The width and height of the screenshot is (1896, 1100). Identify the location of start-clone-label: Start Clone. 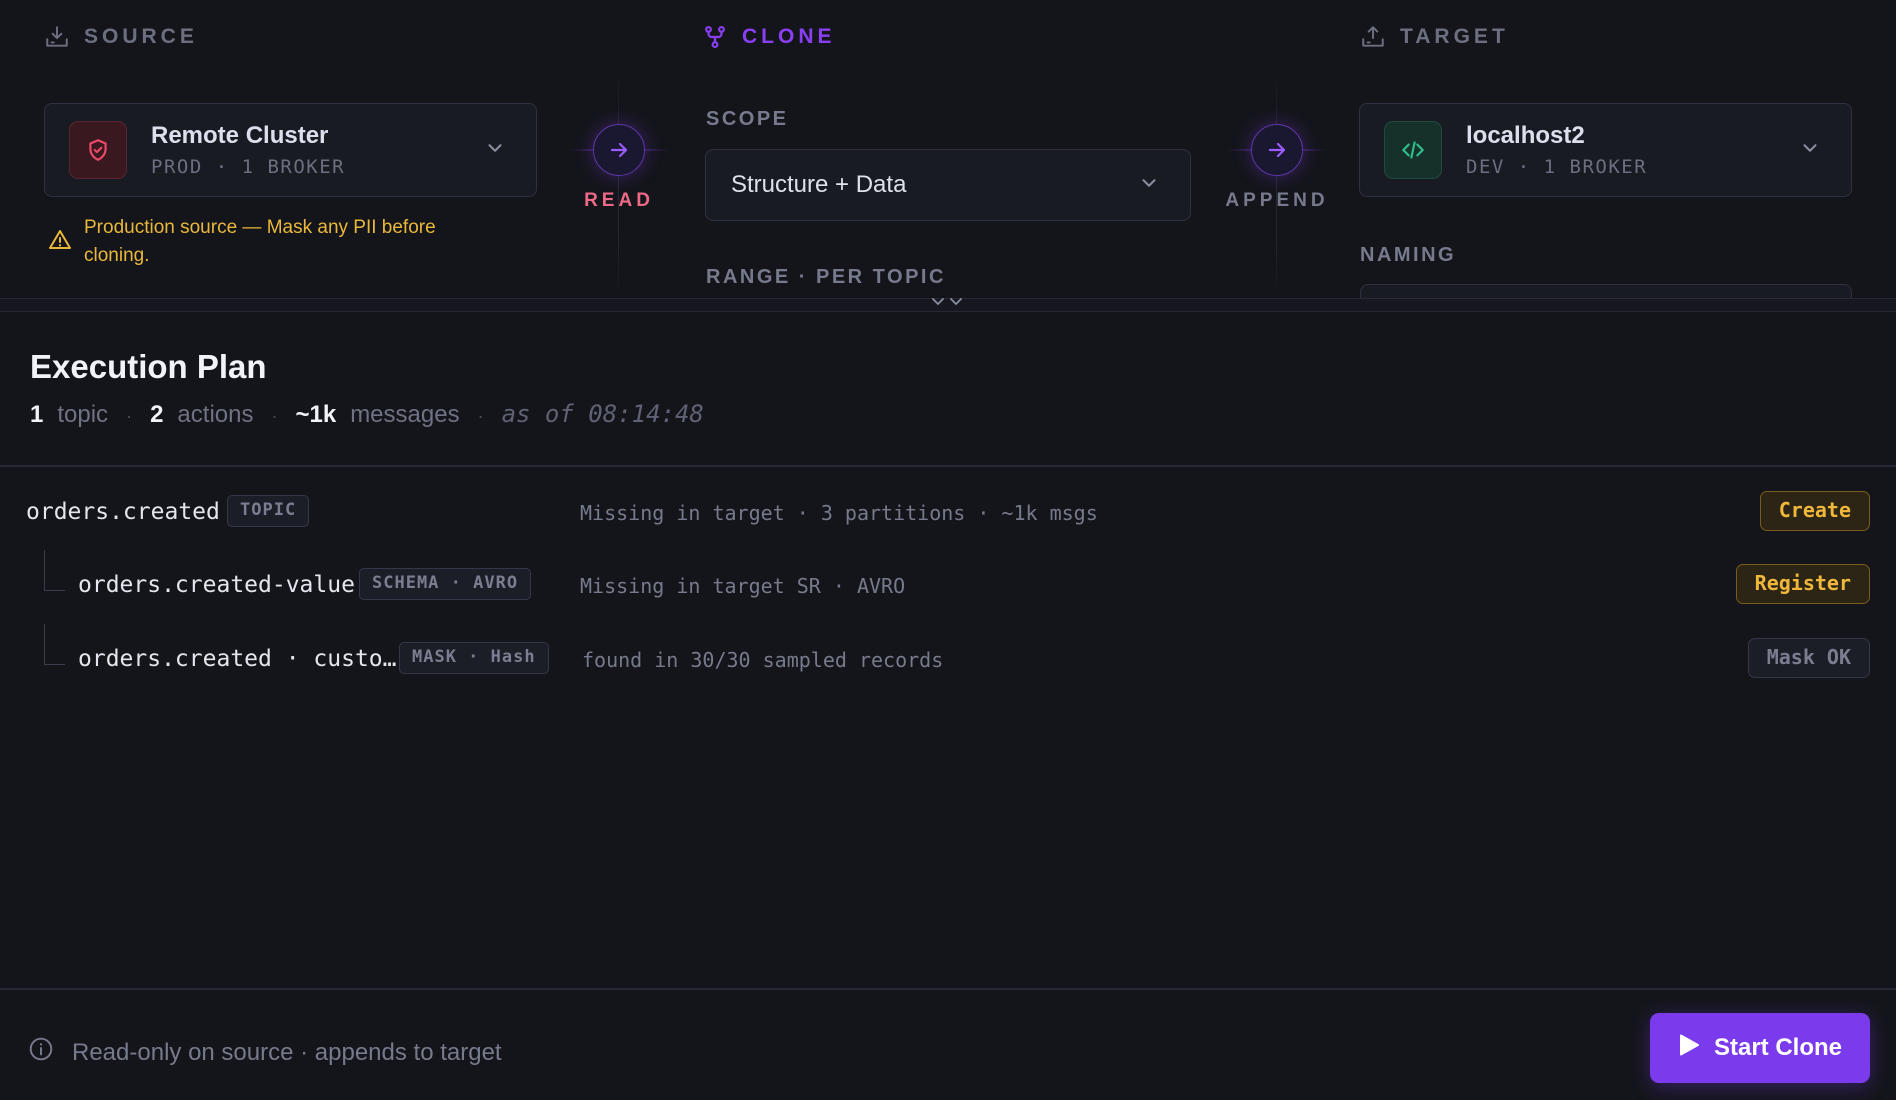
(1777, 1047).